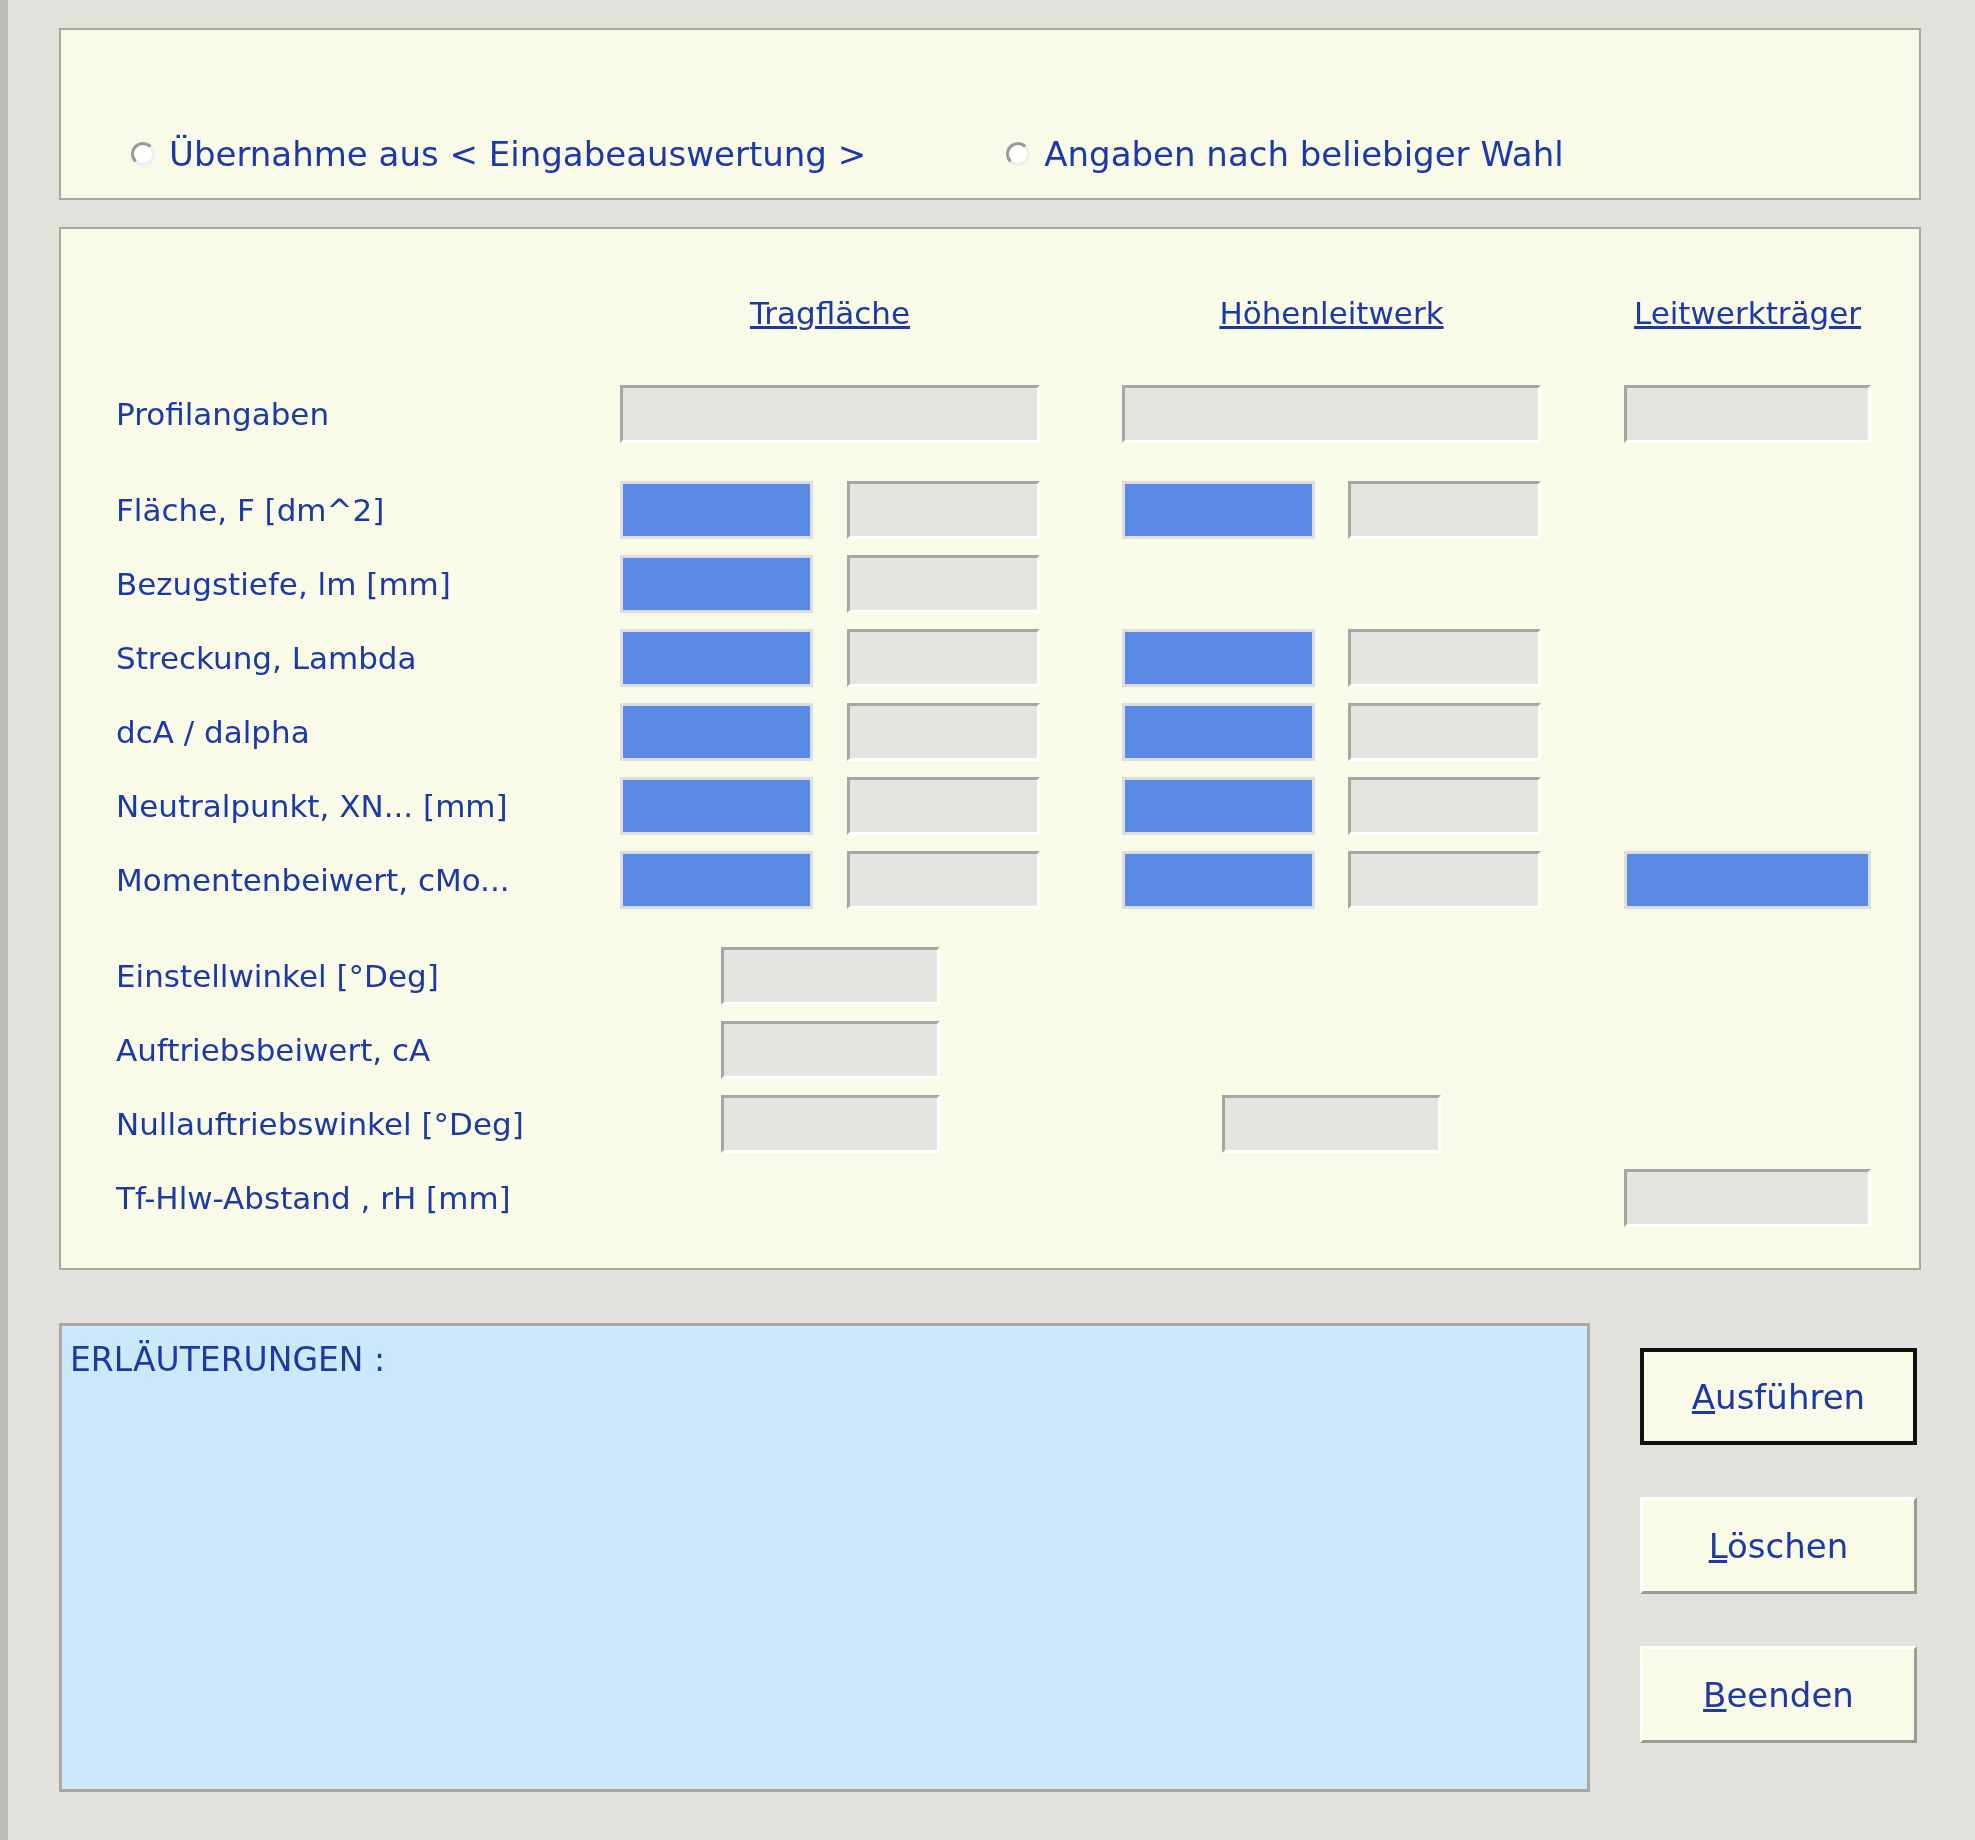  What do you see at coordinates (1778, 1545) in the screenshot?
I see `action-button: Löschen` at bounding box center [1778, 1545].